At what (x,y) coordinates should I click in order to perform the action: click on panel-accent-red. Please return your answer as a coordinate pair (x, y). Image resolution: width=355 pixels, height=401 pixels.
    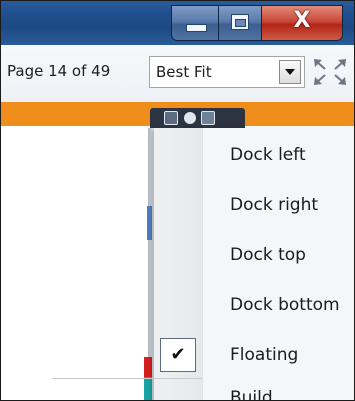
    Looking at the image, I should click on (148, 367).